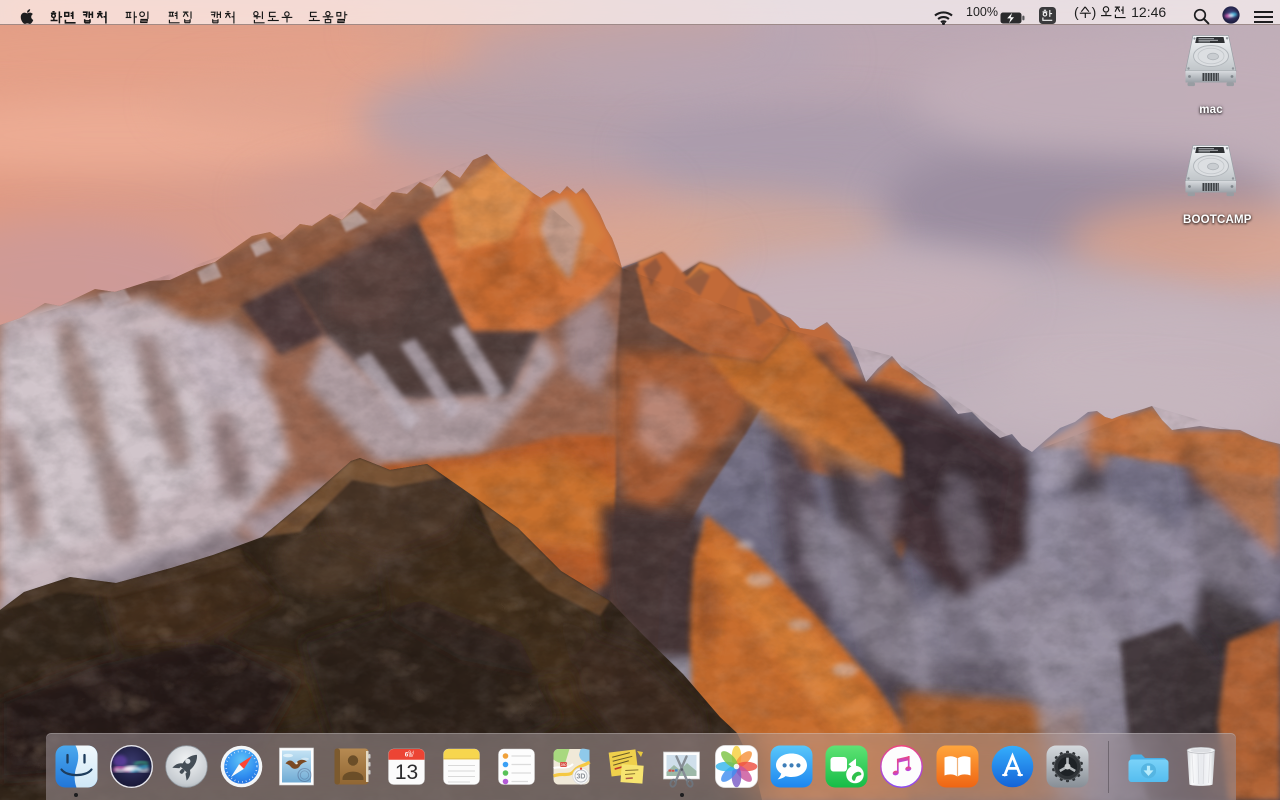  Describe the element at coordinates (407, 755) in the screenshot. I see `svg-text: 6` at that location.